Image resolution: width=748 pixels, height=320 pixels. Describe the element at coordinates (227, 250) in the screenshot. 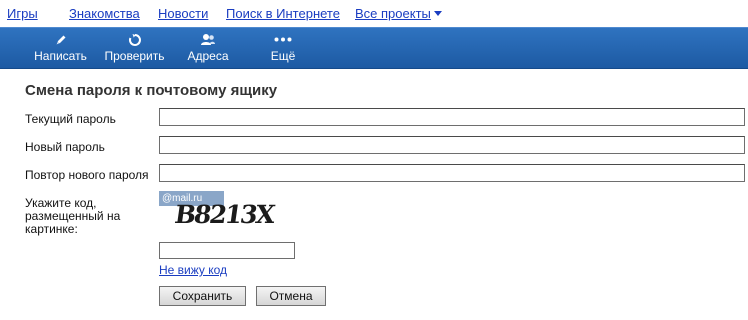

I see `captcha-code-input` at that location.